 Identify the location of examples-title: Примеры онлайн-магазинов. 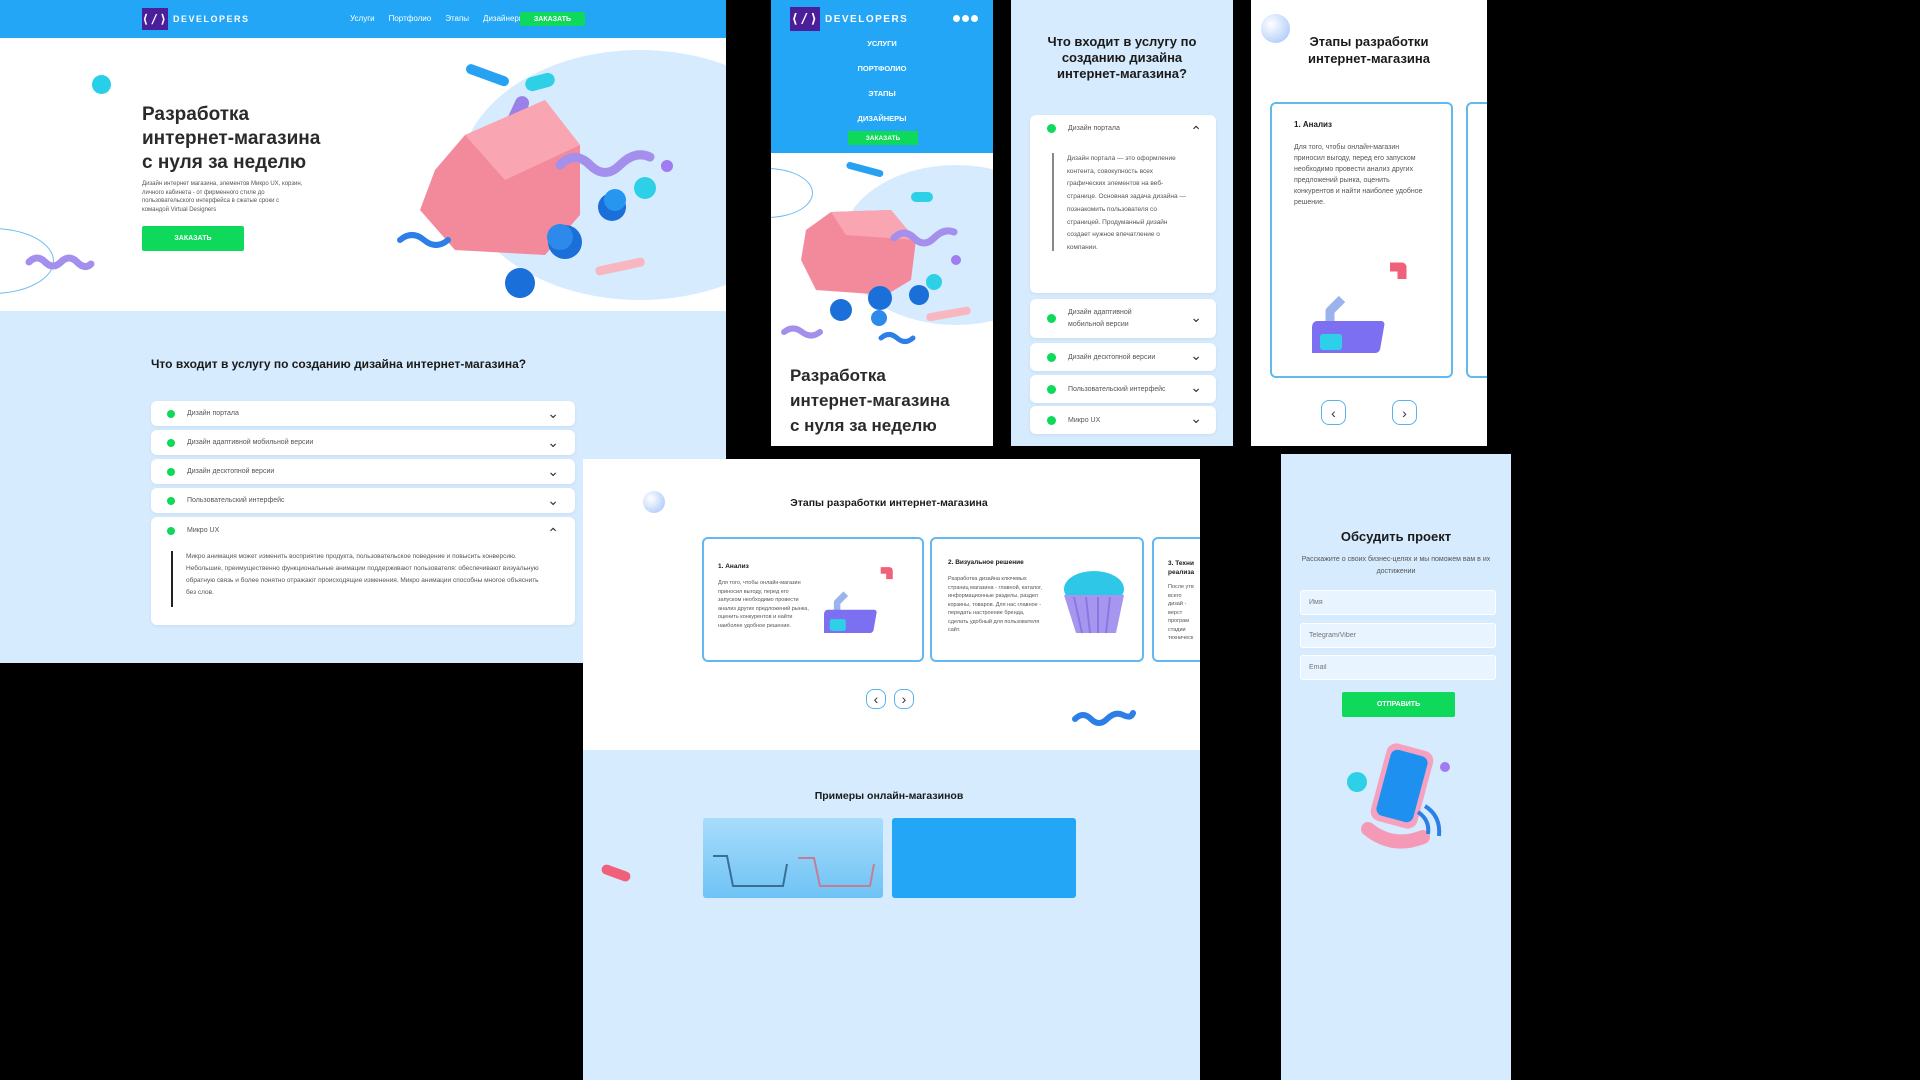
(889, 796).